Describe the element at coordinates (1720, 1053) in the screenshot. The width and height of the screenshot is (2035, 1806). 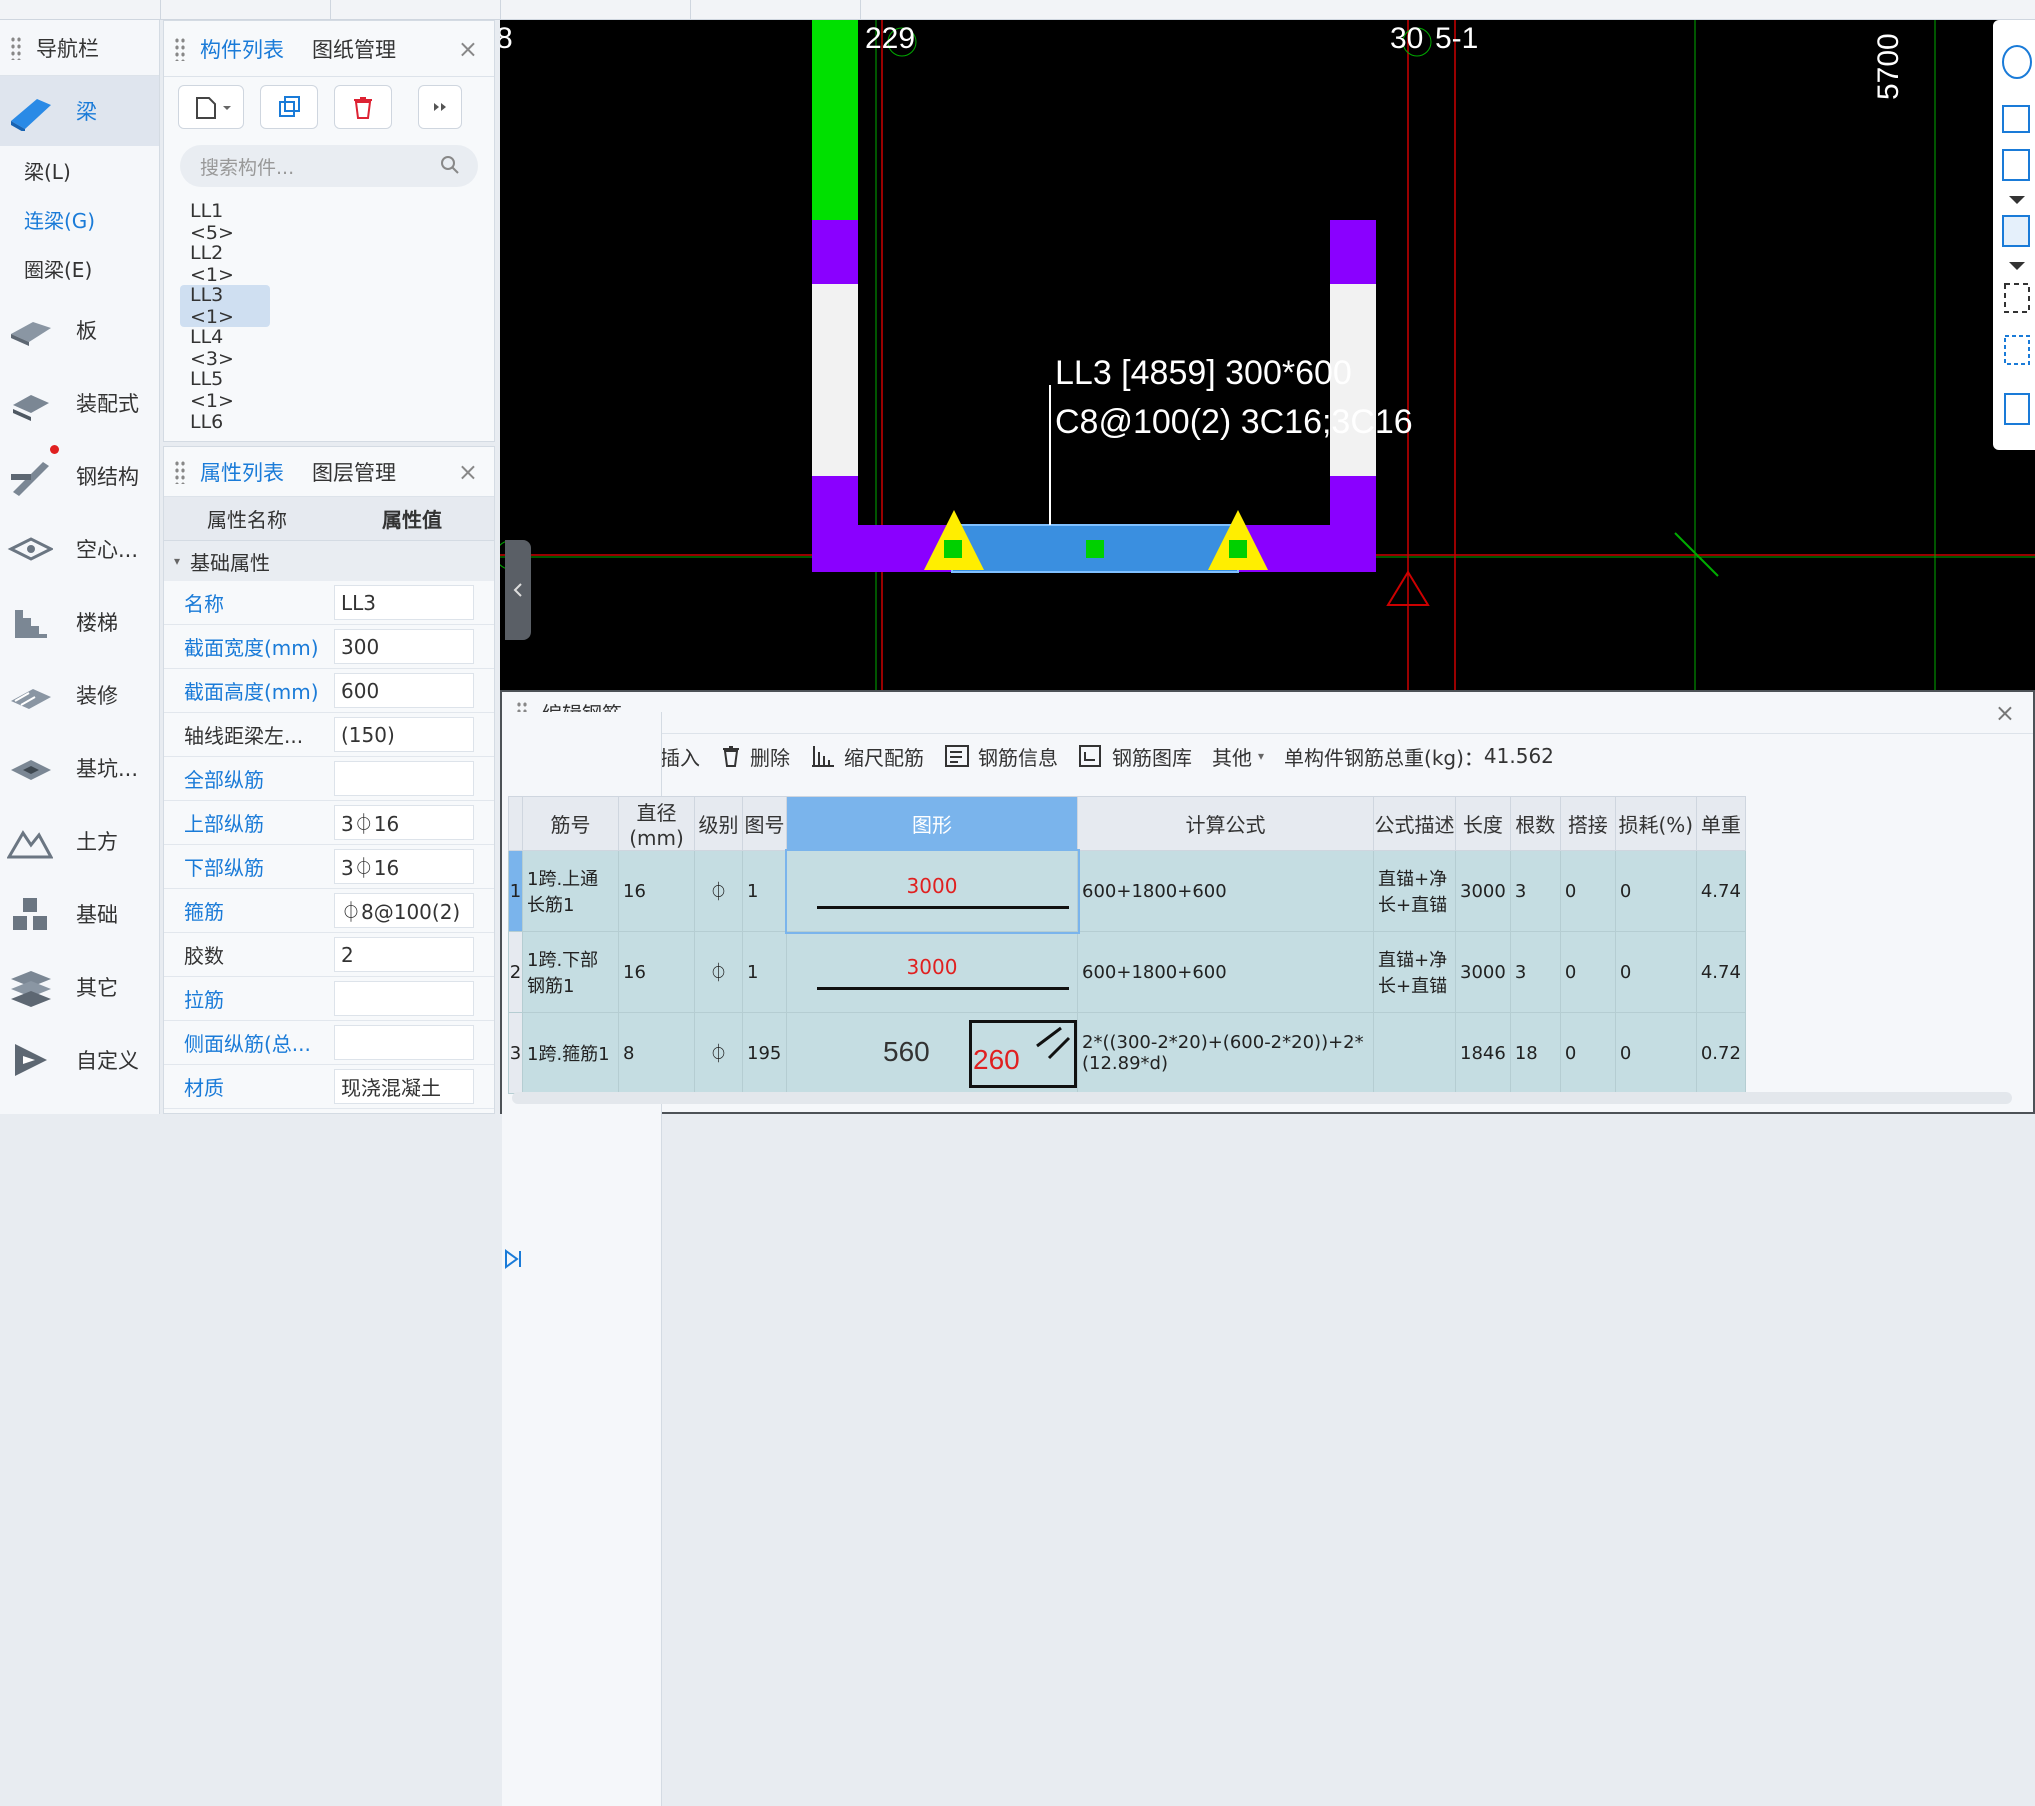
I see `cell-weight: 0.72` at that location.